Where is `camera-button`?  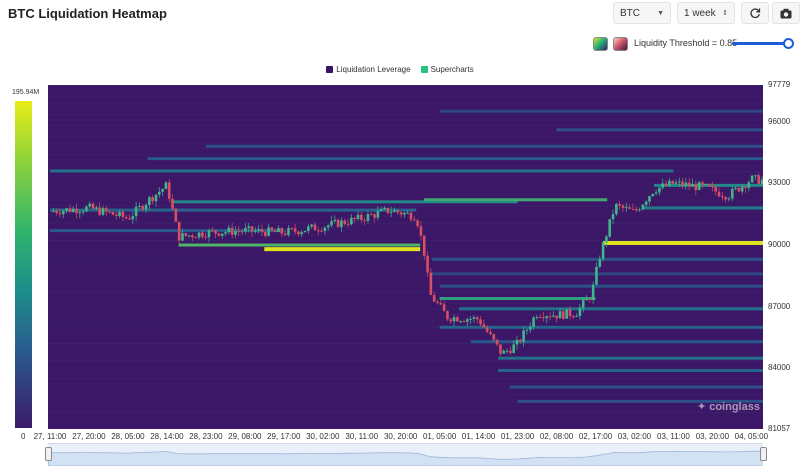 camera-button is located at coordinates (786, 13).